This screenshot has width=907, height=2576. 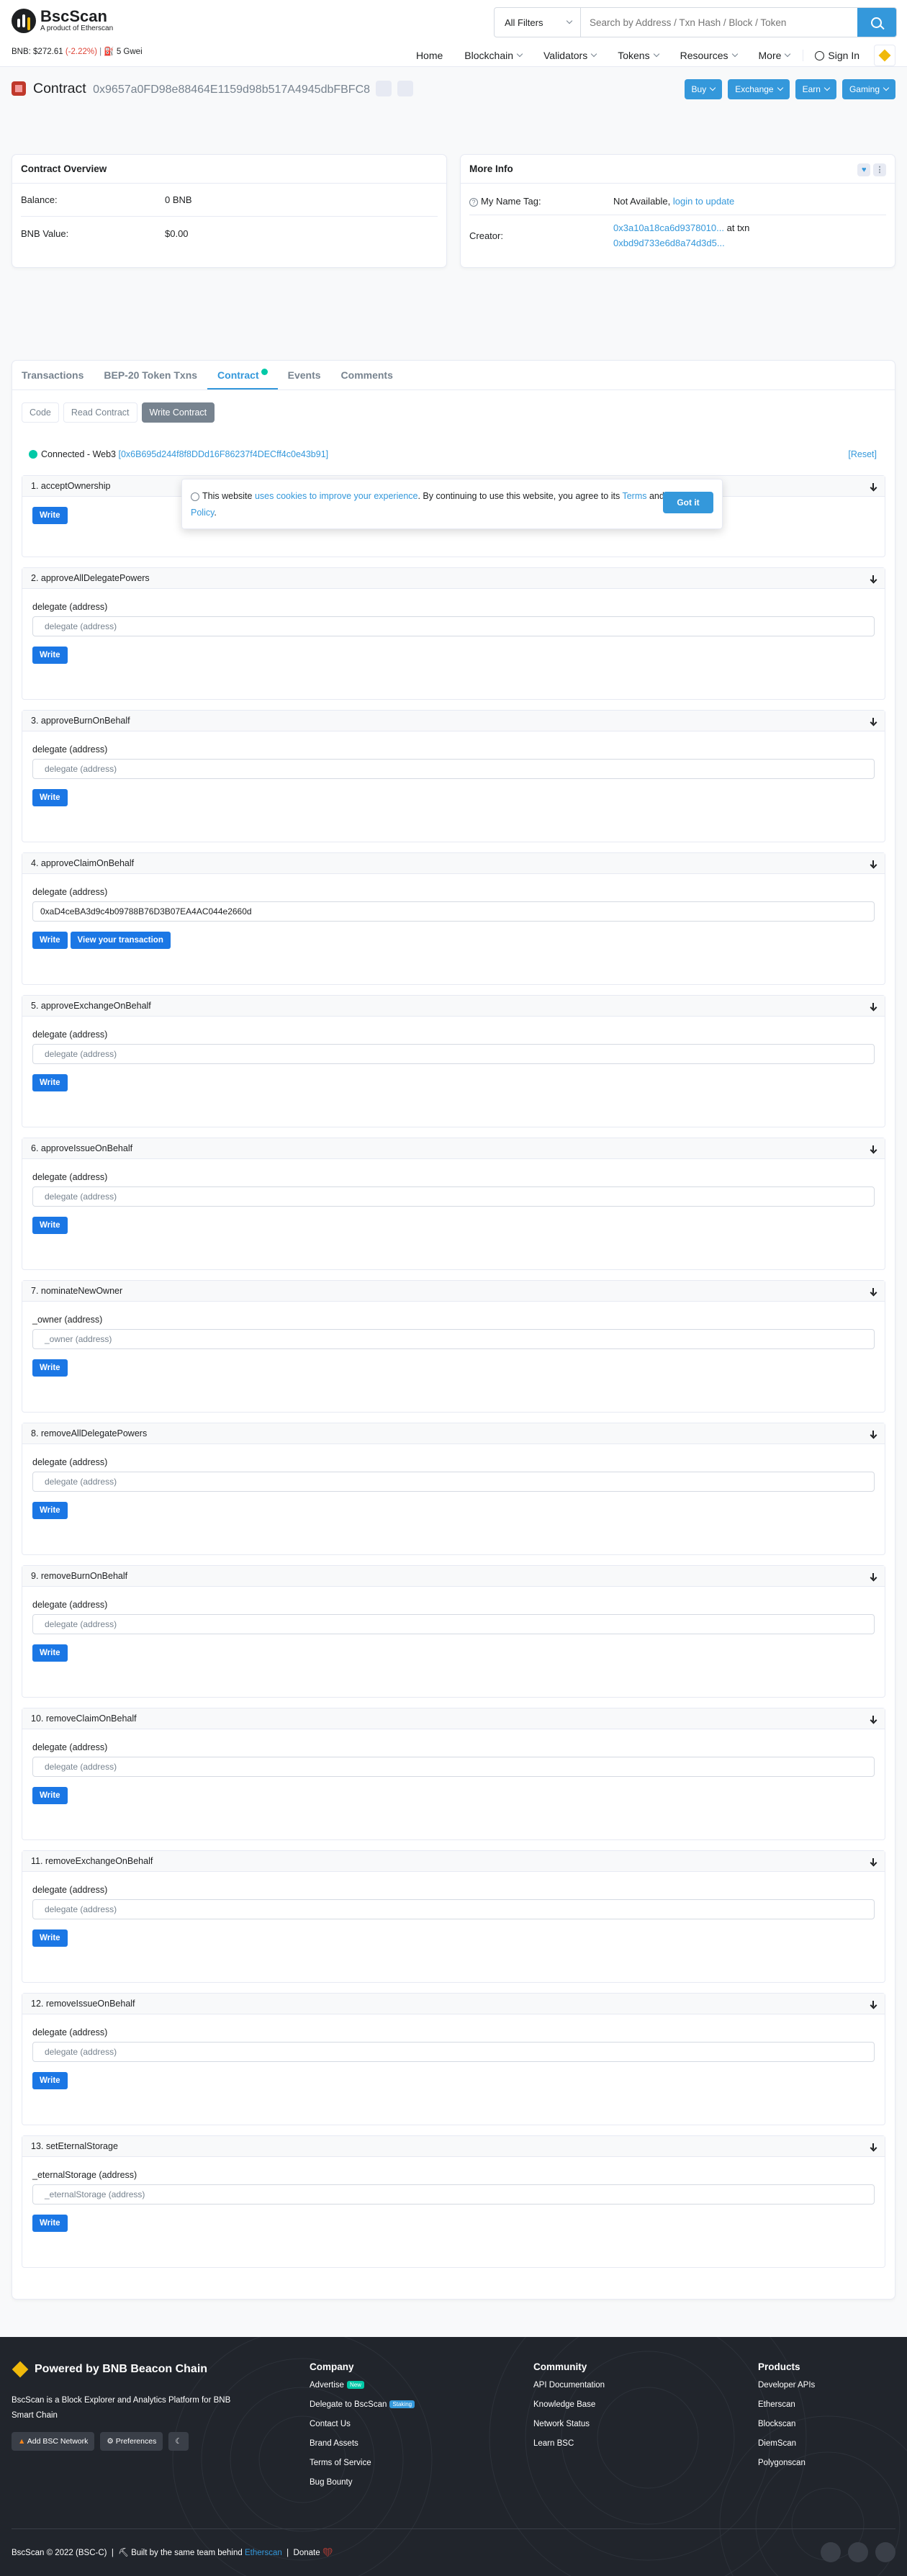 I want to click on parameter-input: _owner (address), so click(x=453, y=1339).